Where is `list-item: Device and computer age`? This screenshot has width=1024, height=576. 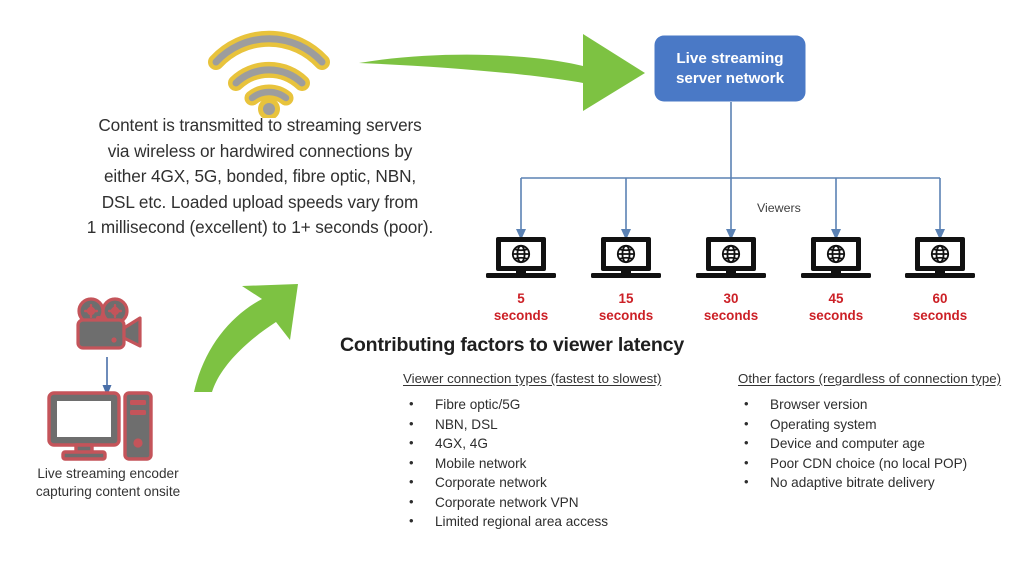
list-item: Device and computer age is located at coordinates (881, 443).